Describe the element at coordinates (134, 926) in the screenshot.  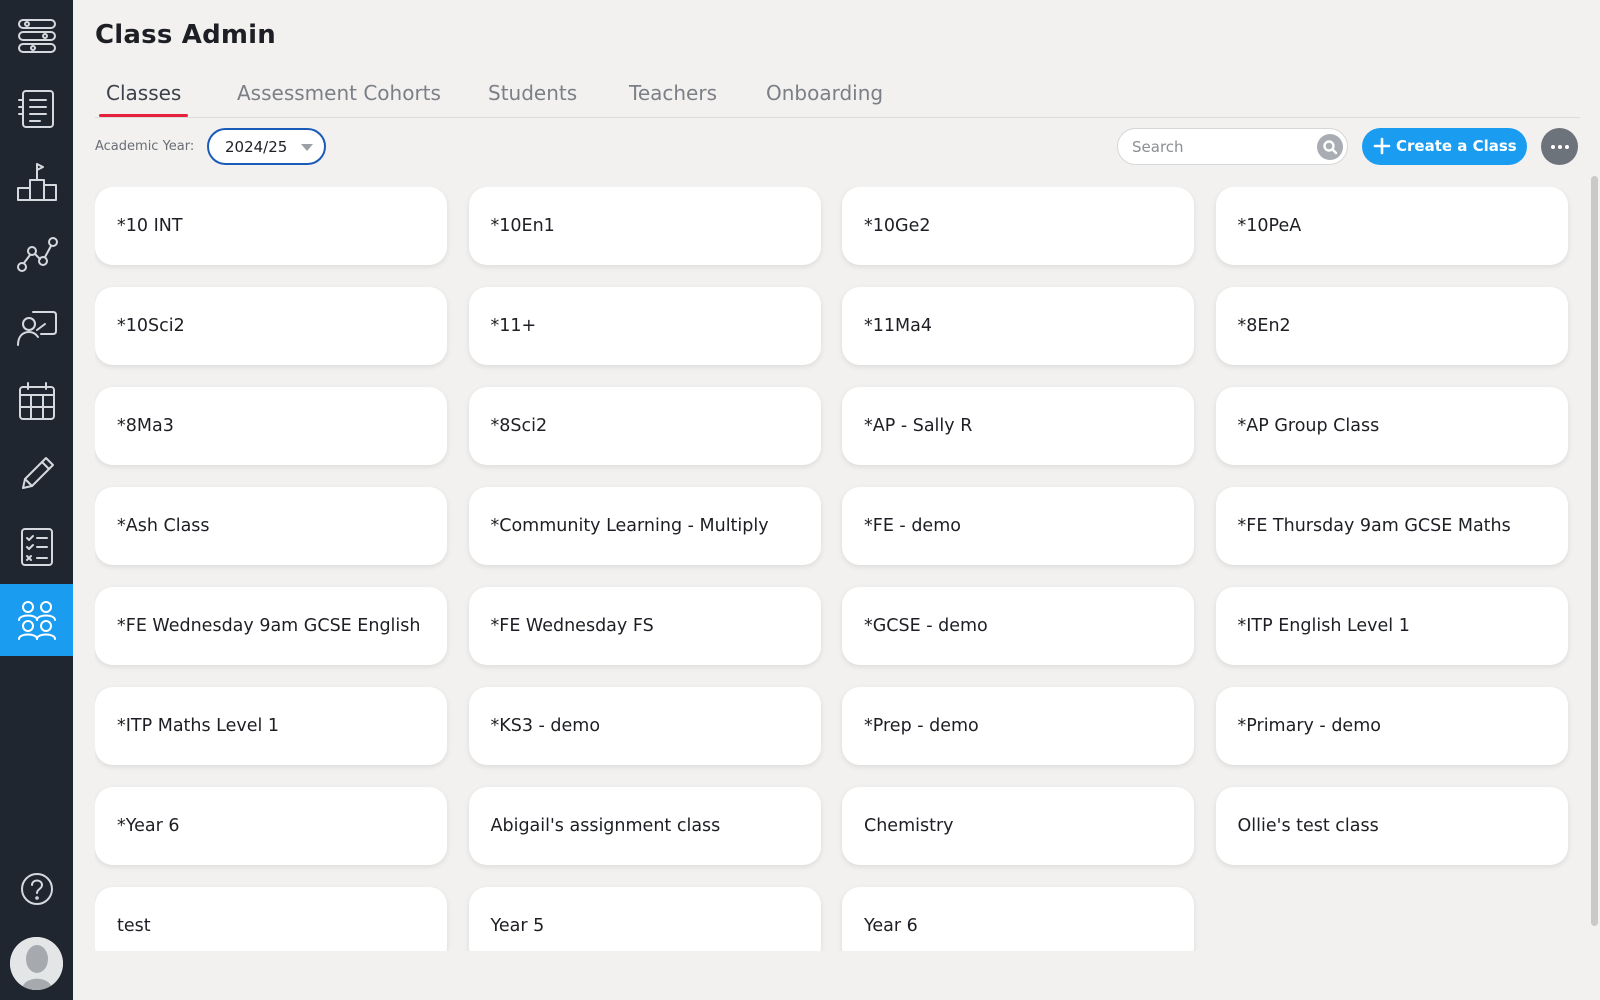
I see `class-card-label: test` at that location.